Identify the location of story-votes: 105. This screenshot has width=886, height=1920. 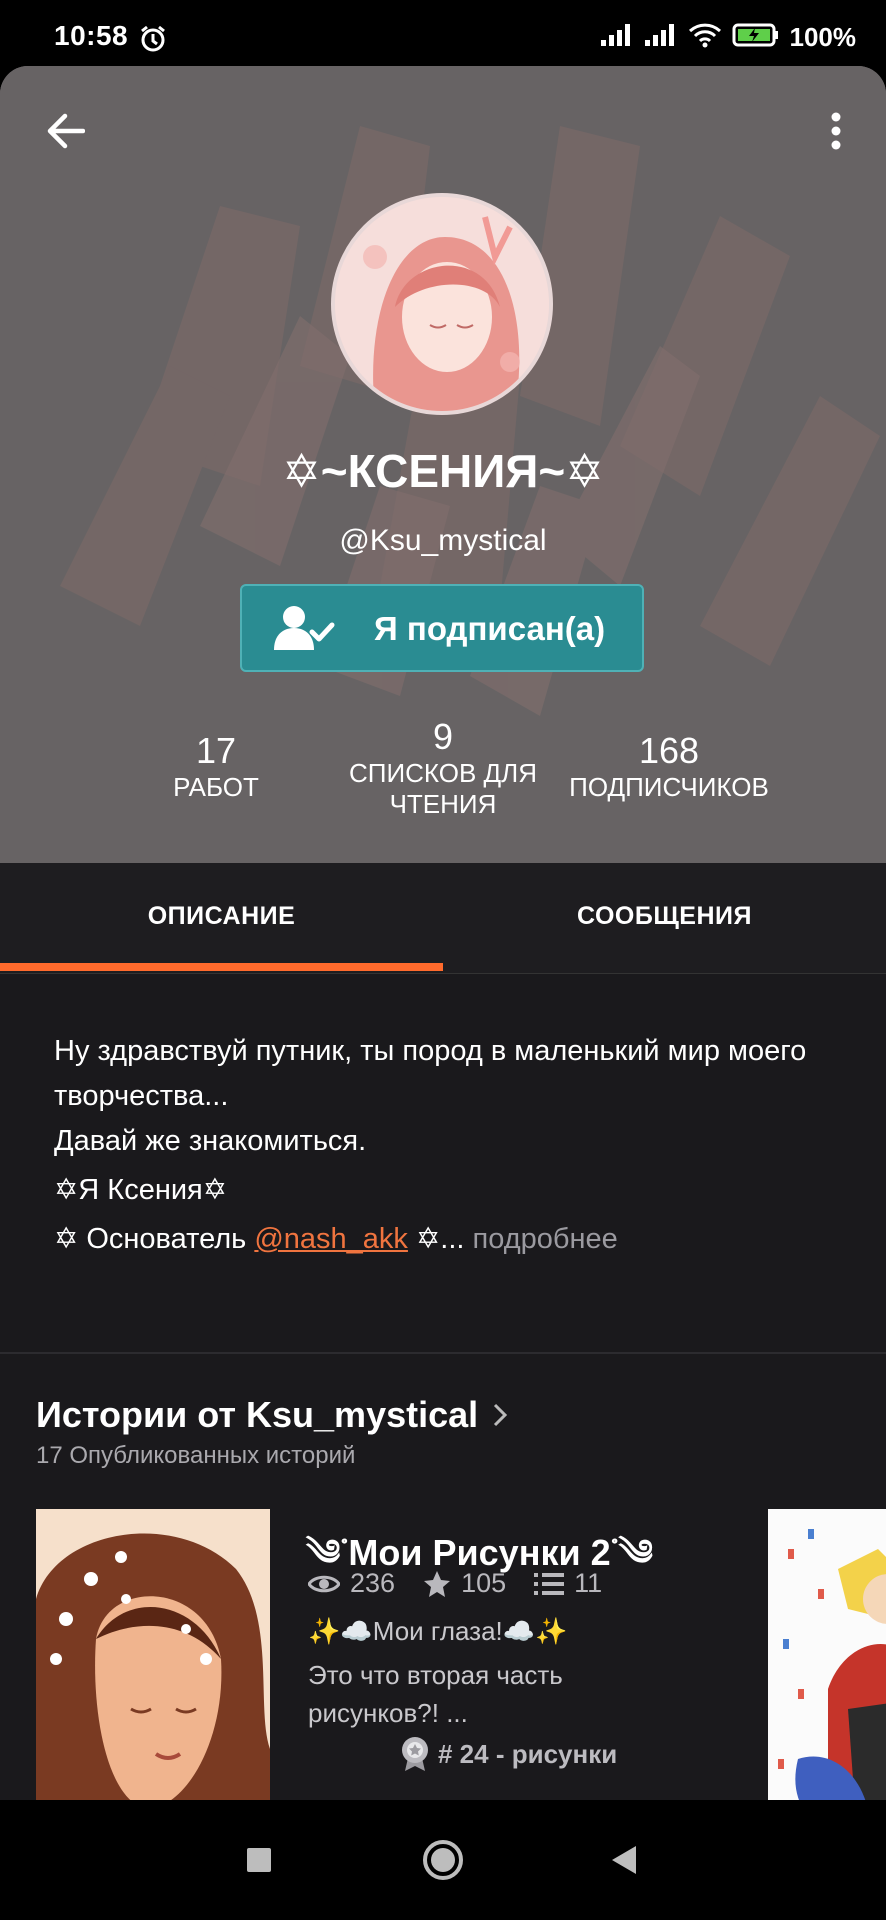
(464, 1583).